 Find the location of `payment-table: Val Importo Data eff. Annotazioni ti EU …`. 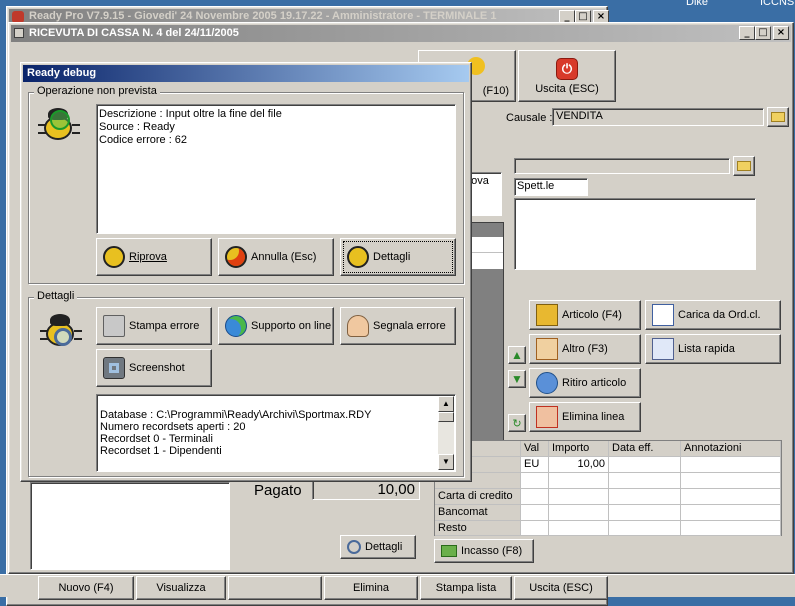

payment-table: Val Importo Data eff. Annotazioni ti EU … is located at coordinates (608, 488).